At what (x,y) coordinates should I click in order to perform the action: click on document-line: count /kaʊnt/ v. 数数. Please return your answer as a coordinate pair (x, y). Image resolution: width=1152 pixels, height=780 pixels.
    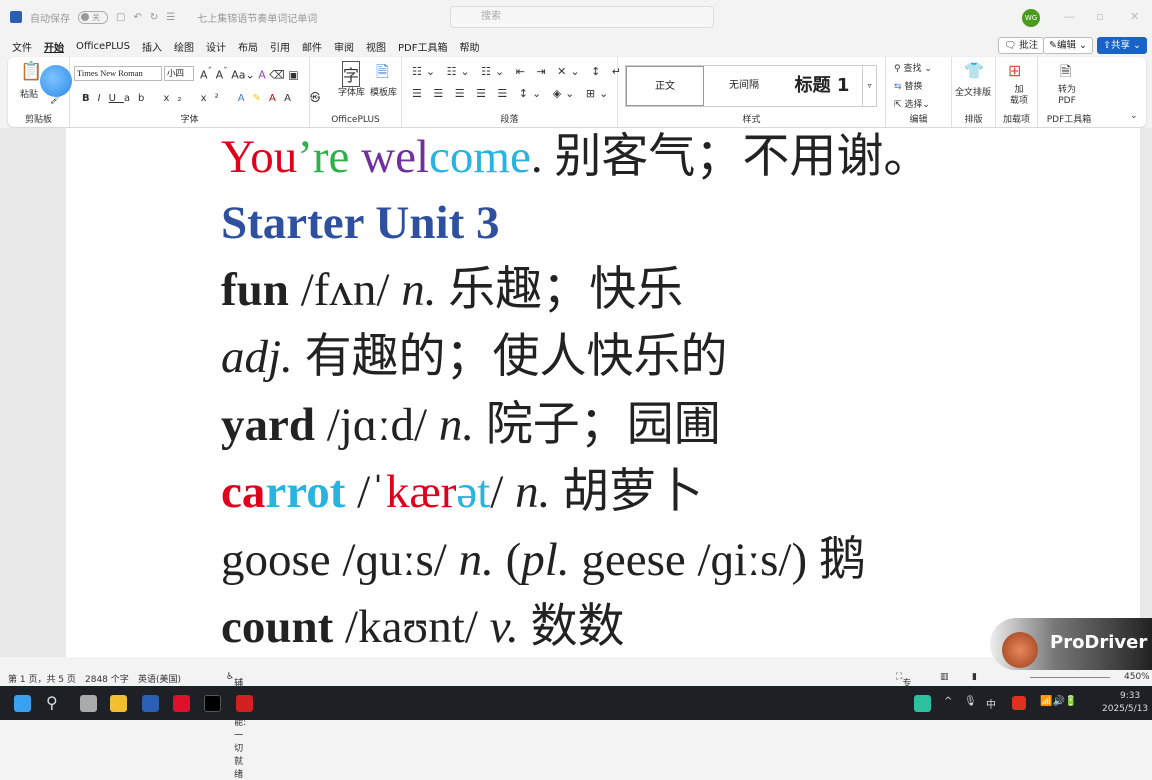
    Looking at the image, I should click on (423, 627).